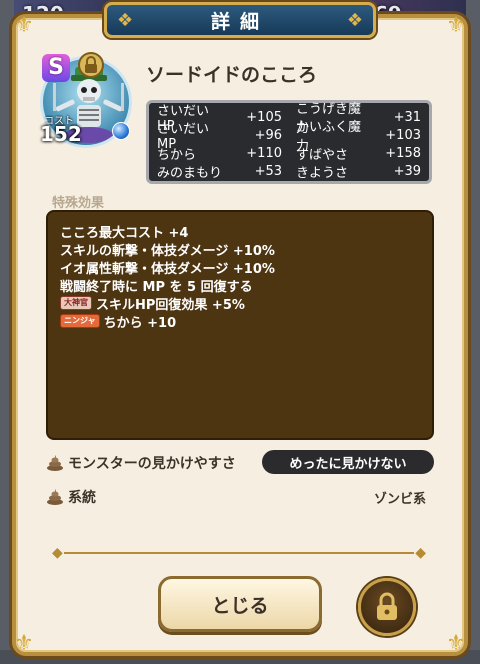 The width and height of the screenshot is (480, 664). I want to click on rank-badge: S, so click(56, 68).